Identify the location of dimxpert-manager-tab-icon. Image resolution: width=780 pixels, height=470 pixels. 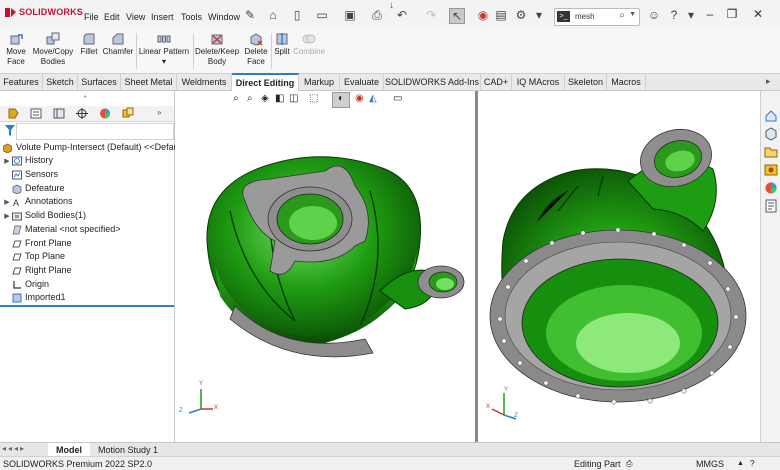
(82, 113).